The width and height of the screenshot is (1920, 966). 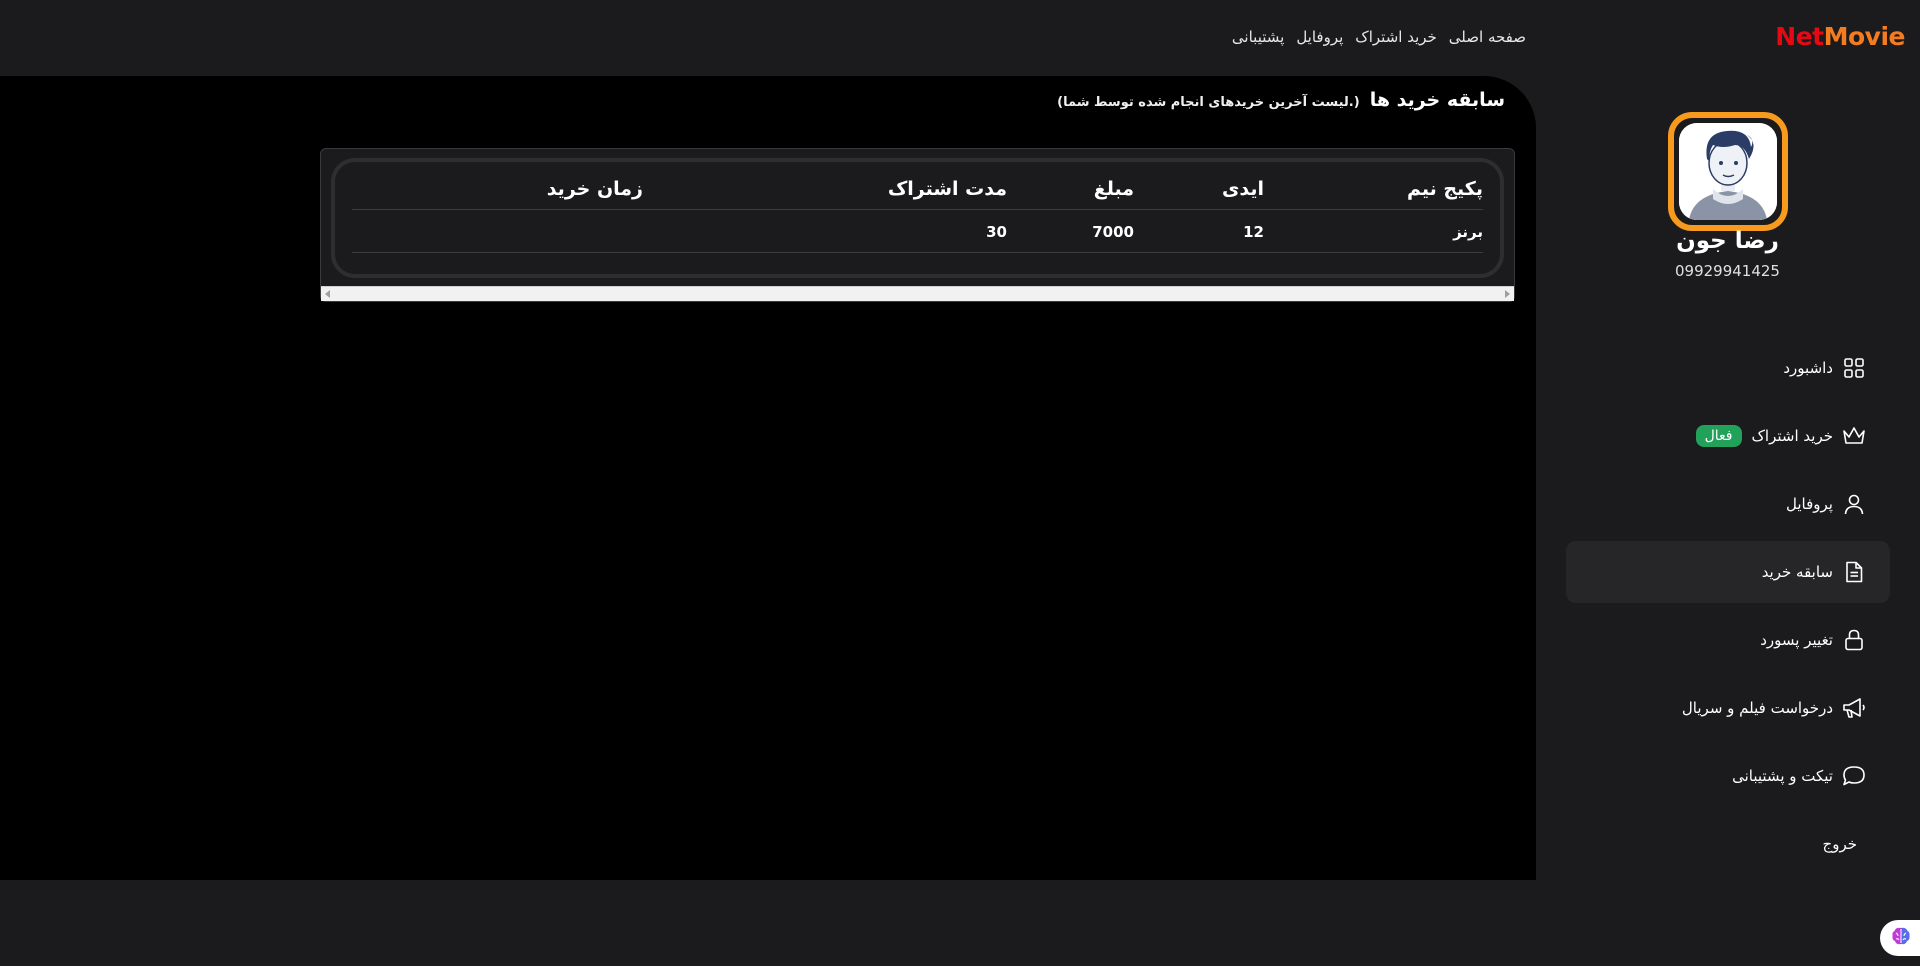 What do you see at coordinates (917, 293) in the screenshot?
I see `horizontal-scrollbar` at bounding box center [917, 293].